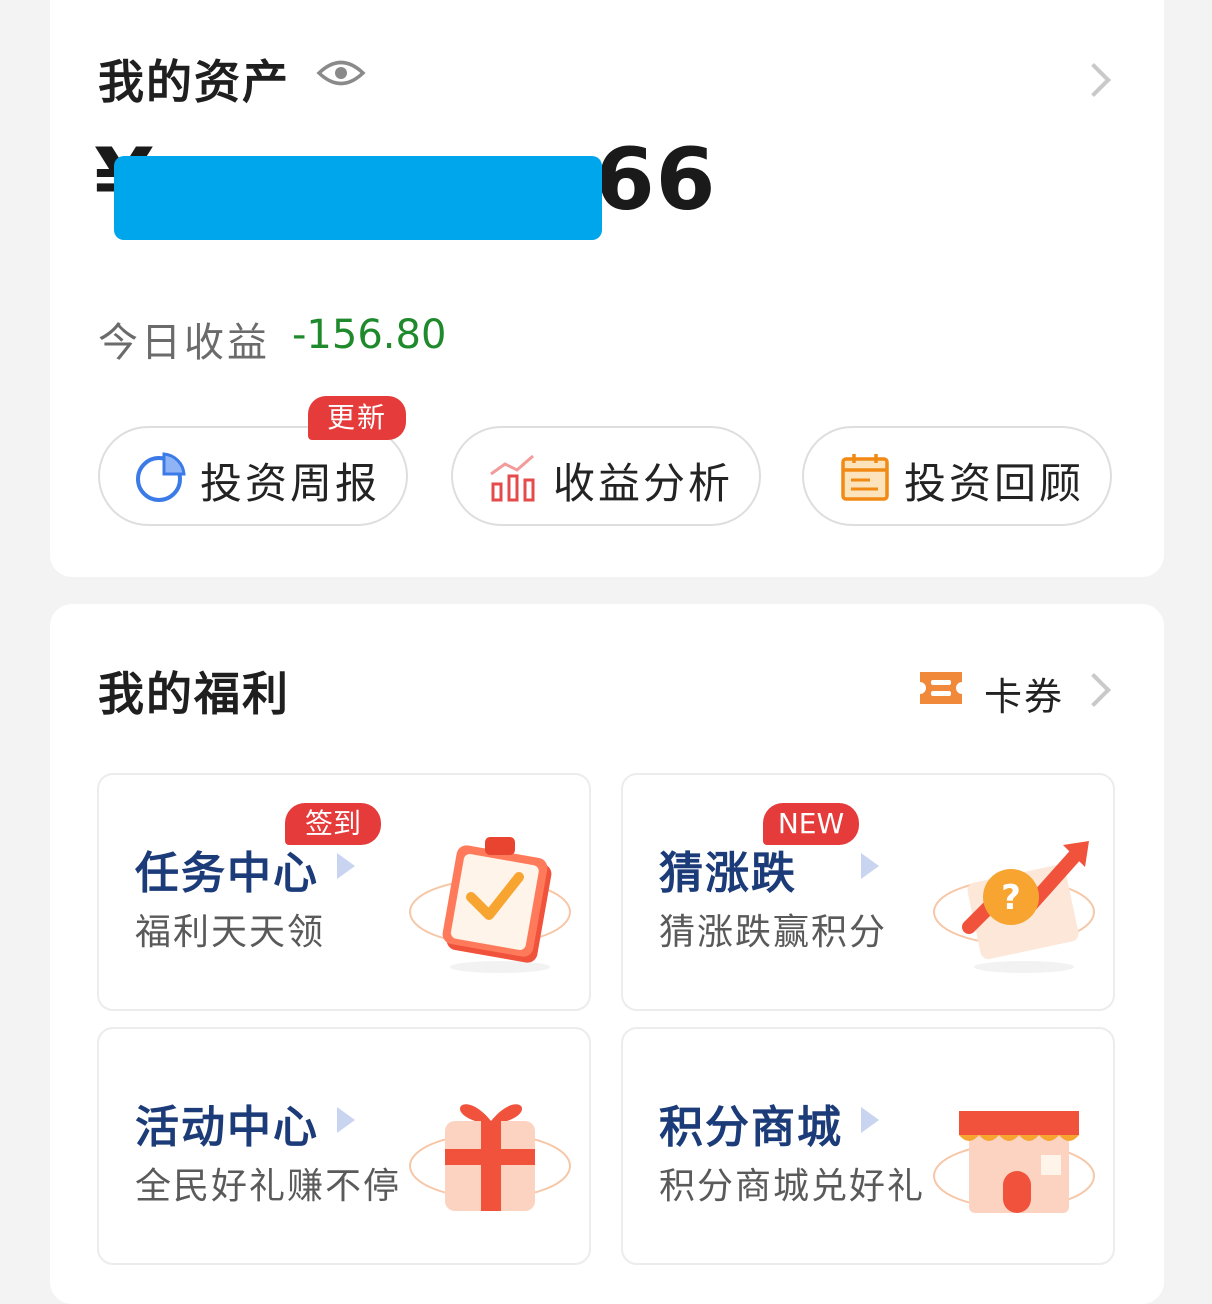  What do you see at coordinates (728, 873) in the screenshot?
I see `guess-rise-fall-title: 猜涨跌` at bounding box center [728, 873].